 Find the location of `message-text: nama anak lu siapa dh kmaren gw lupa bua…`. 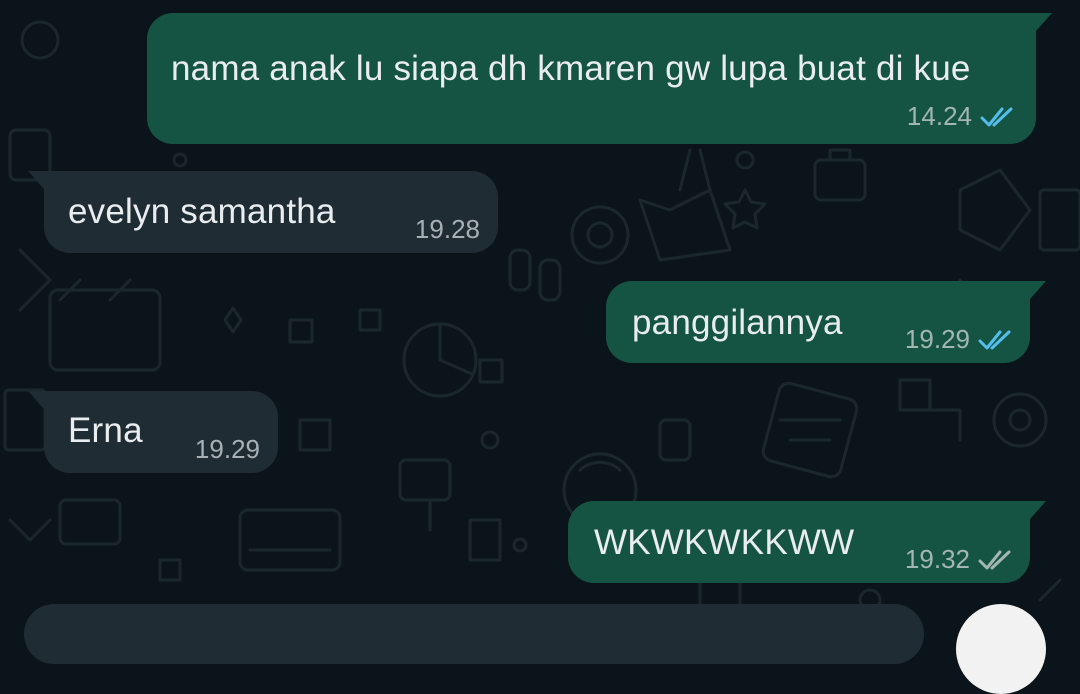

message-text: nama anak lu siapa dh kmaren gw lupa bua… is located at coordinates (571, 68).